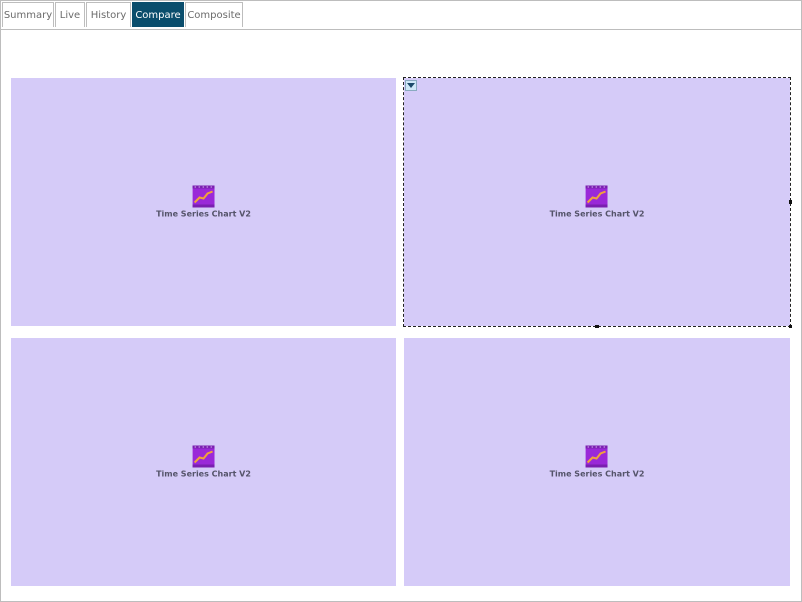 Image resolution: width=802 pixels, height=602 pixels. What do you see at coordinates (158, 14) in the screenshot?
I see `tab-compare: Compare` at bounding box center [158, 14].